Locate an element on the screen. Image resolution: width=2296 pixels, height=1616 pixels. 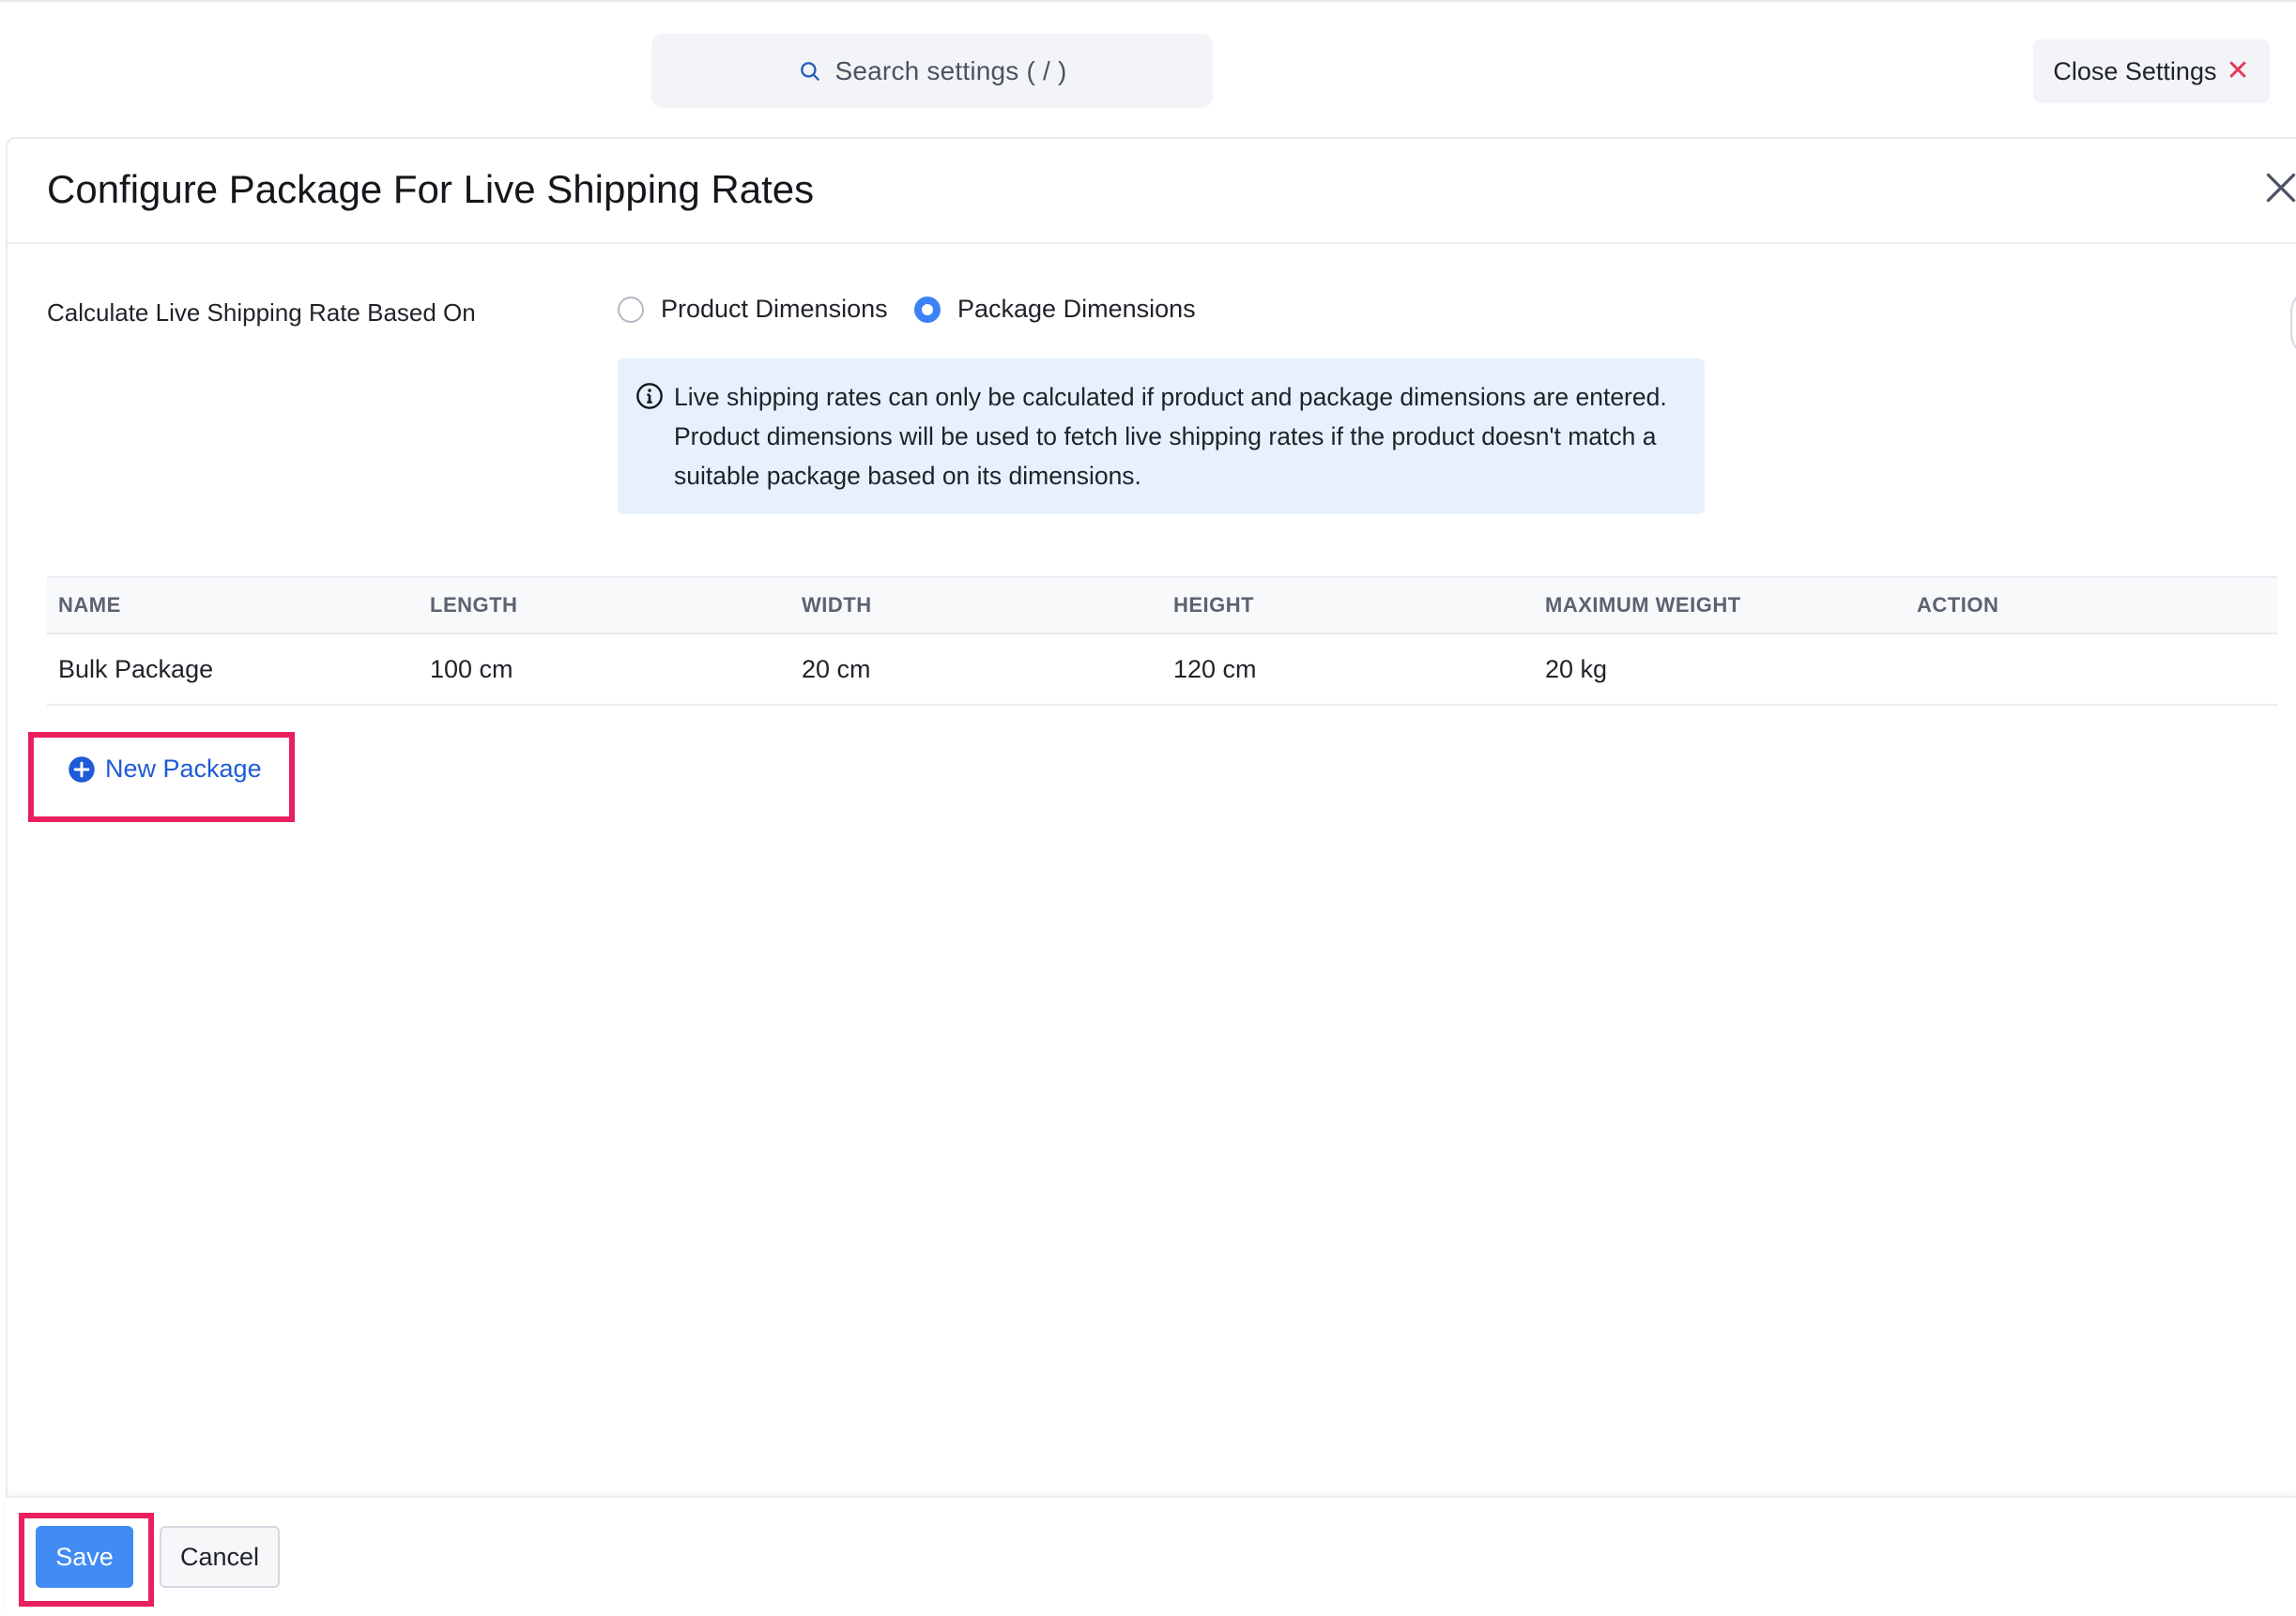
close-settings-label: Close Settings is located at coordinates (2135, 70).